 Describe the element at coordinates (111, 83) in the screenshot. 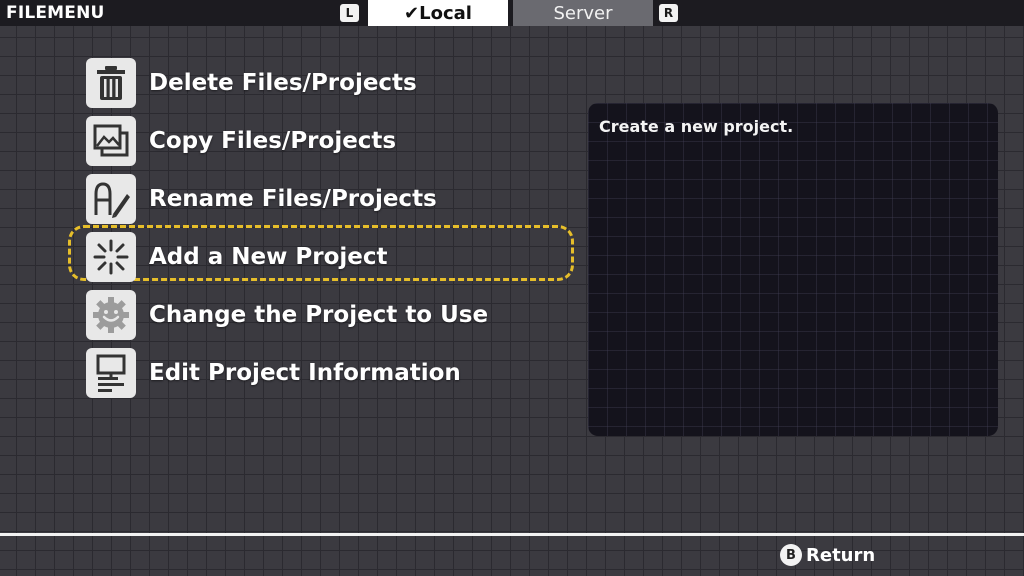

I see `trash-icon` at that location.